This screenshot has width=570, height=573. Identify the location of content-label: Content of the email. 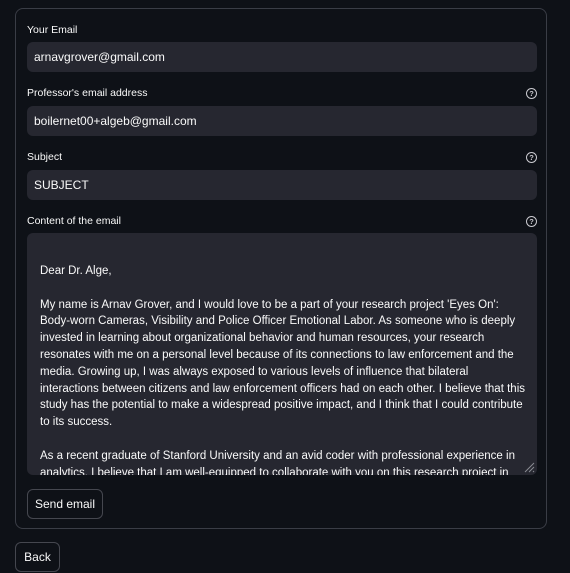
(74, 221).